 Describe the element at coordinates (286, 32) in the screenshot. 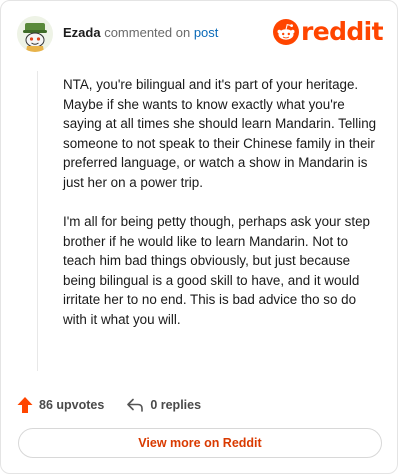

I see `reddit-snoo-icon` at that location.